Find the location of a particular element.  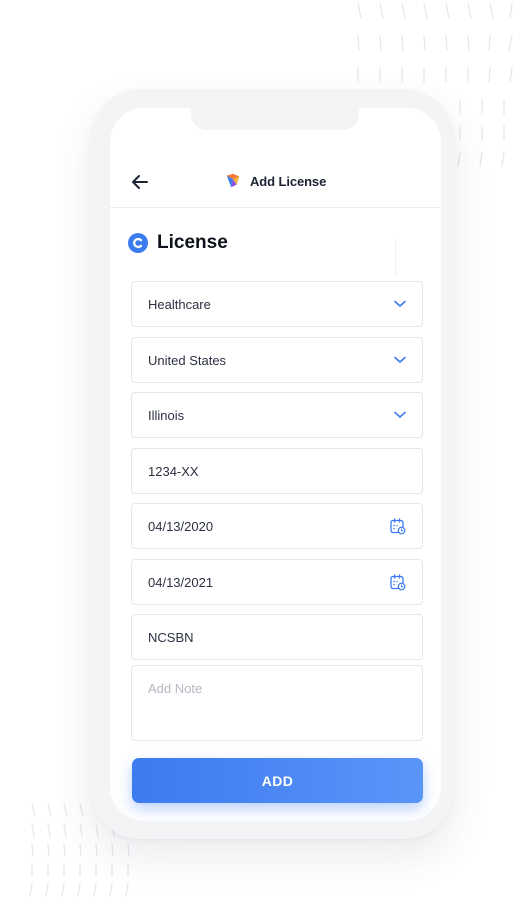

state-value: Illinois is located at coordinates (166, 415).